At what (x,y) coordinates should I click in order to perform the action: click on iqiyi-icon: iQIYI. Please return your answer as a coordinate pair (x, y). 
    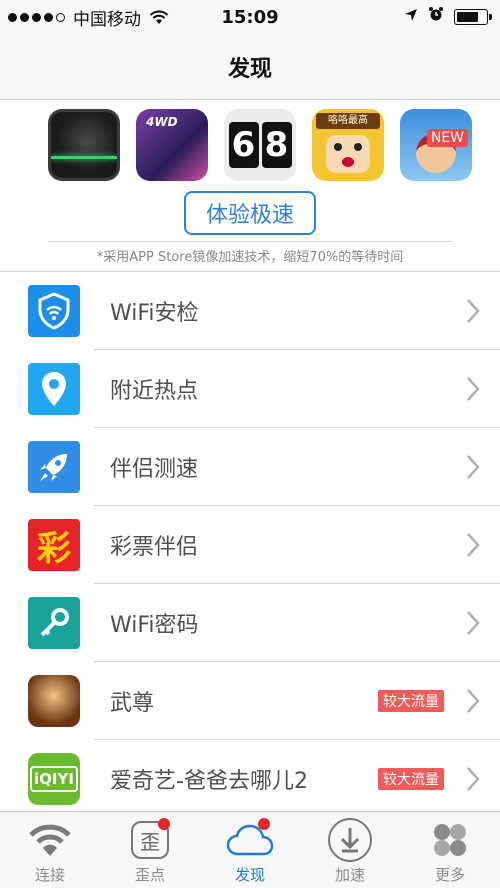
    Looking at the image, I should click on (54, 779).